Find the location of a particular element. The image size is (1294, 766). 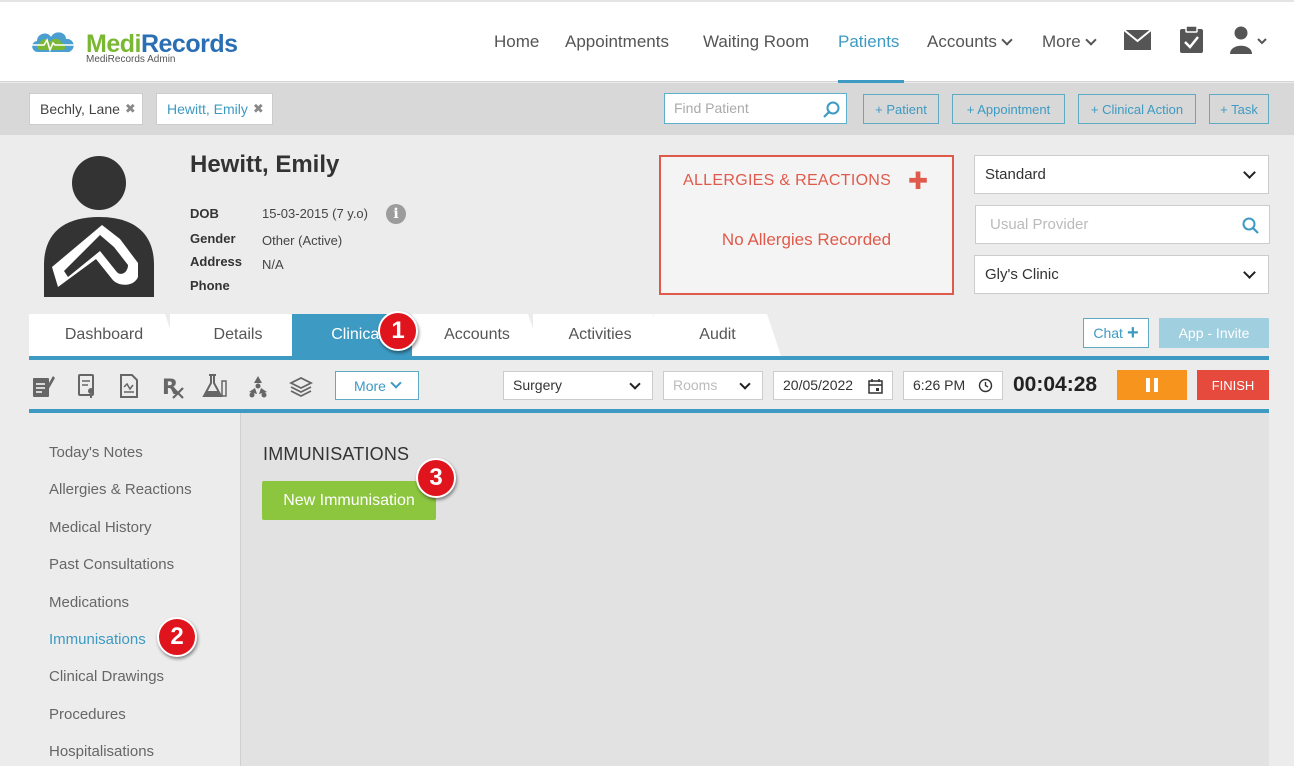

medirecords-logo: MediRecords MediRecords Admin is located at coordinates (133, 46).